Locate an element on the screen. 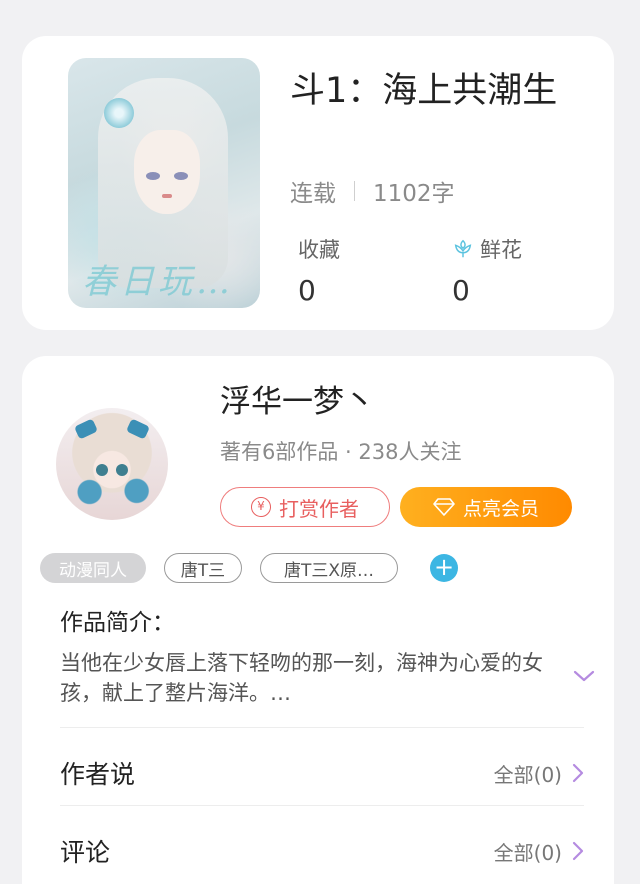 This screenshot has width=640, height=884. author-notes-all: 全部(0) is located at coordinates (539, 773).